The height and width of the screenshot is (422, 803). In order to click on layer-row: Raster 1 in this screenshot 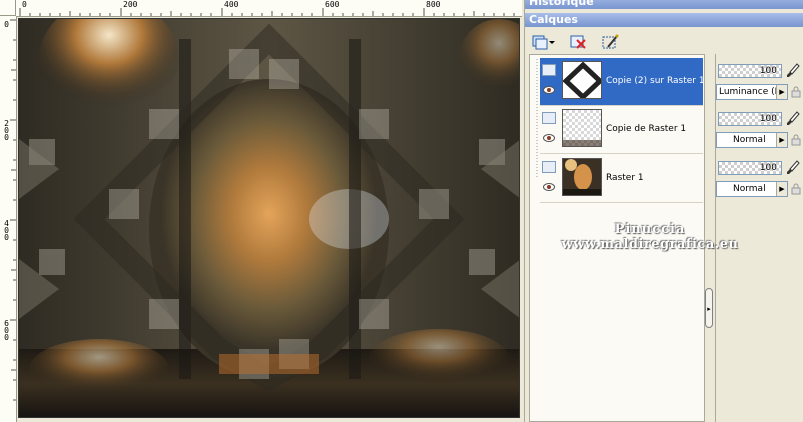, I will do `click(621, 179)`.